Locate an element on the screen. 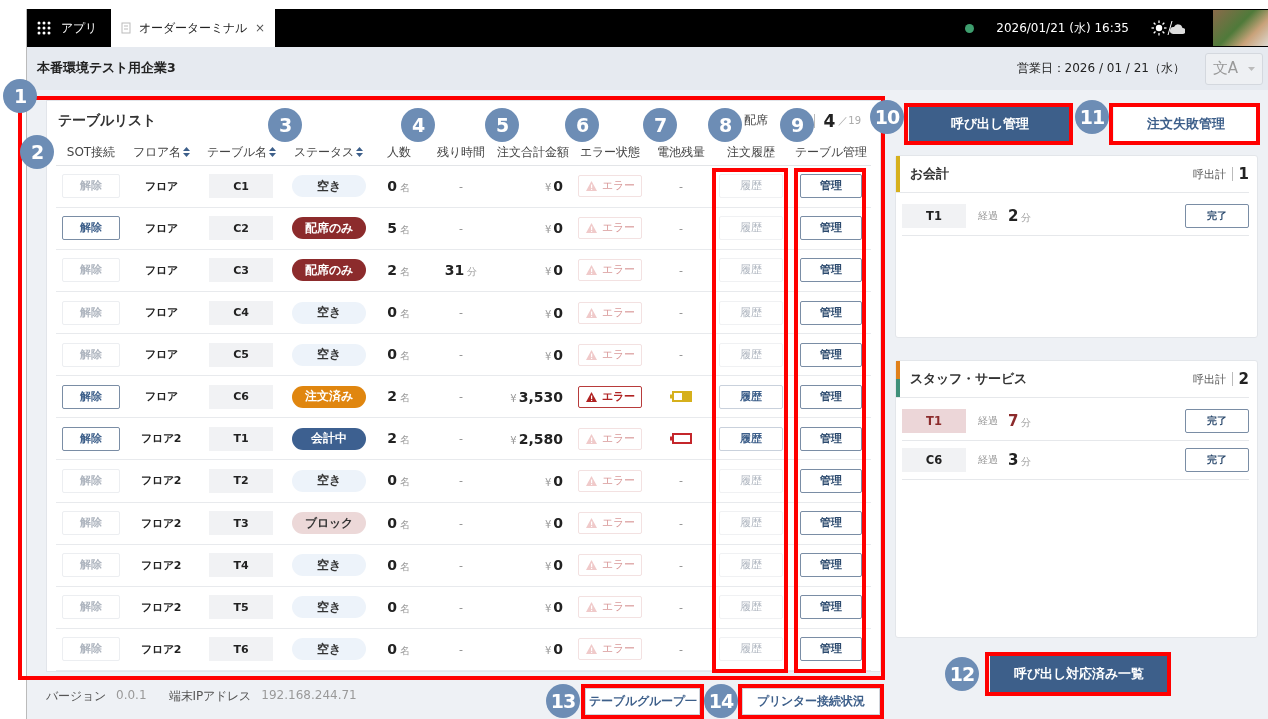 The height and width of the screenshot is (719, 1268). error-button: エラー is located at coordinates (610, 396).